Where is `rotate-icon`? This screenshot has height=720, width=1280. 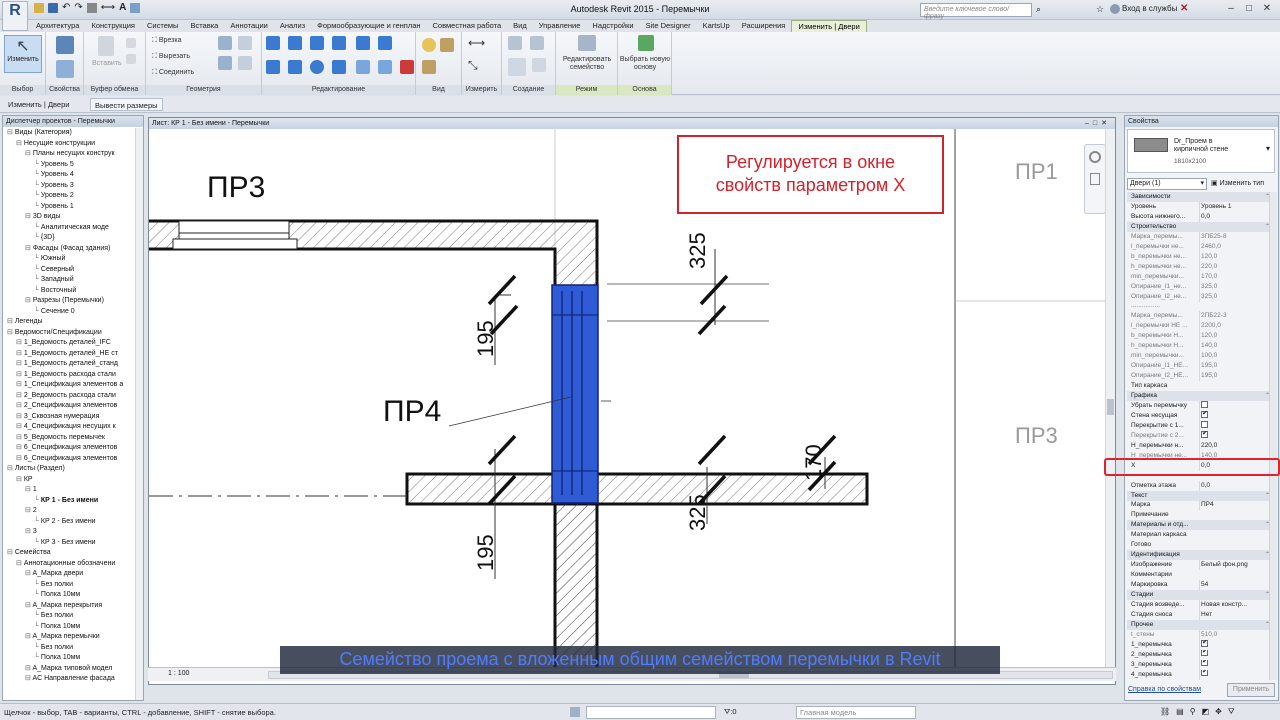 rotate-icon is located at coordinates (317, 67).